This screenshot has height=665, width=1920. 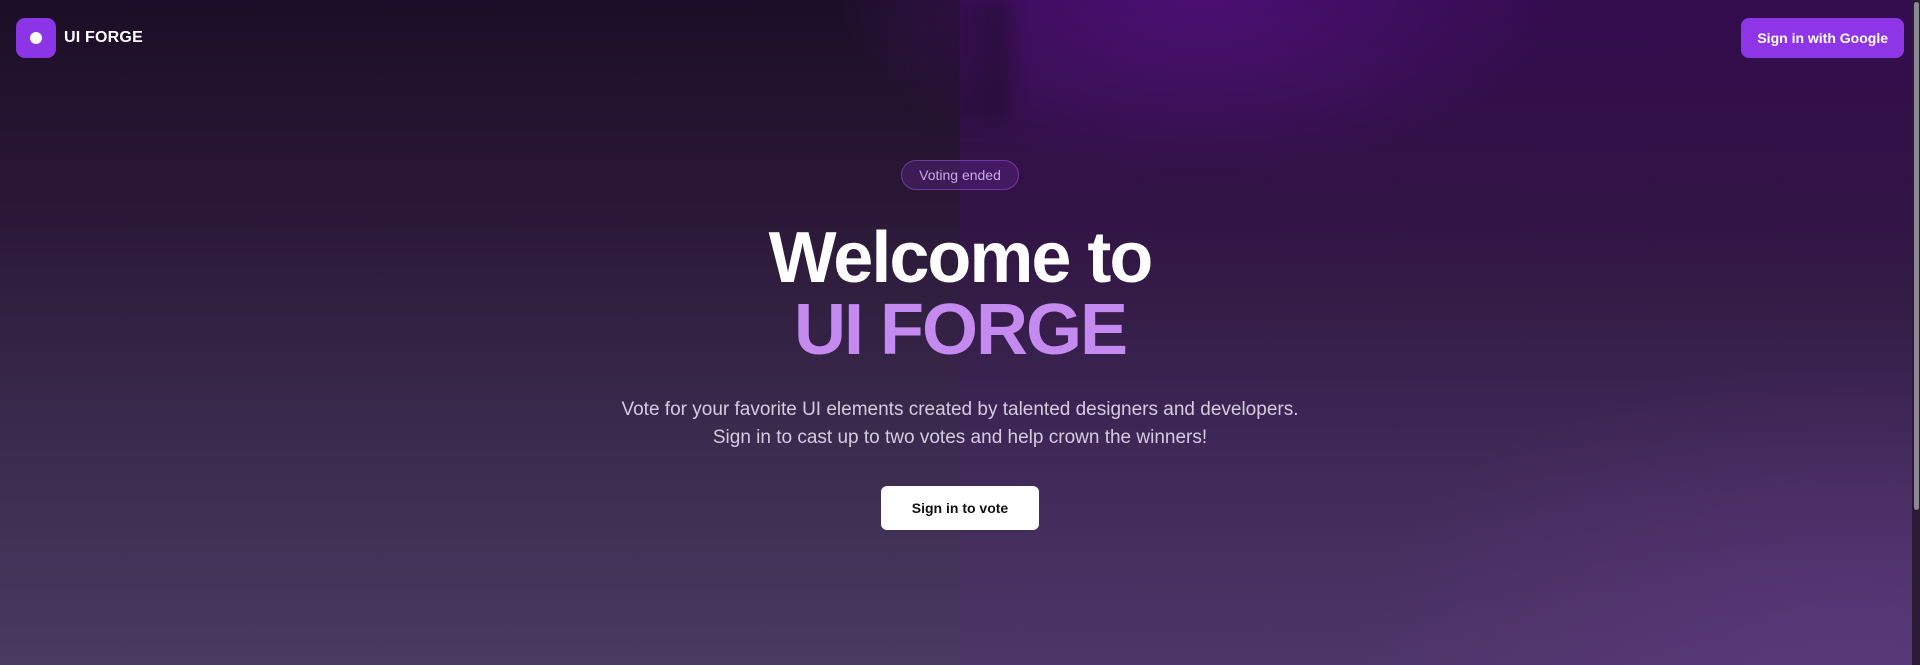 What do you see at coordinates (960, 330) in the screenshot?
I see `title-line-brand: UI FORGE` at bounding box center [960, 330].